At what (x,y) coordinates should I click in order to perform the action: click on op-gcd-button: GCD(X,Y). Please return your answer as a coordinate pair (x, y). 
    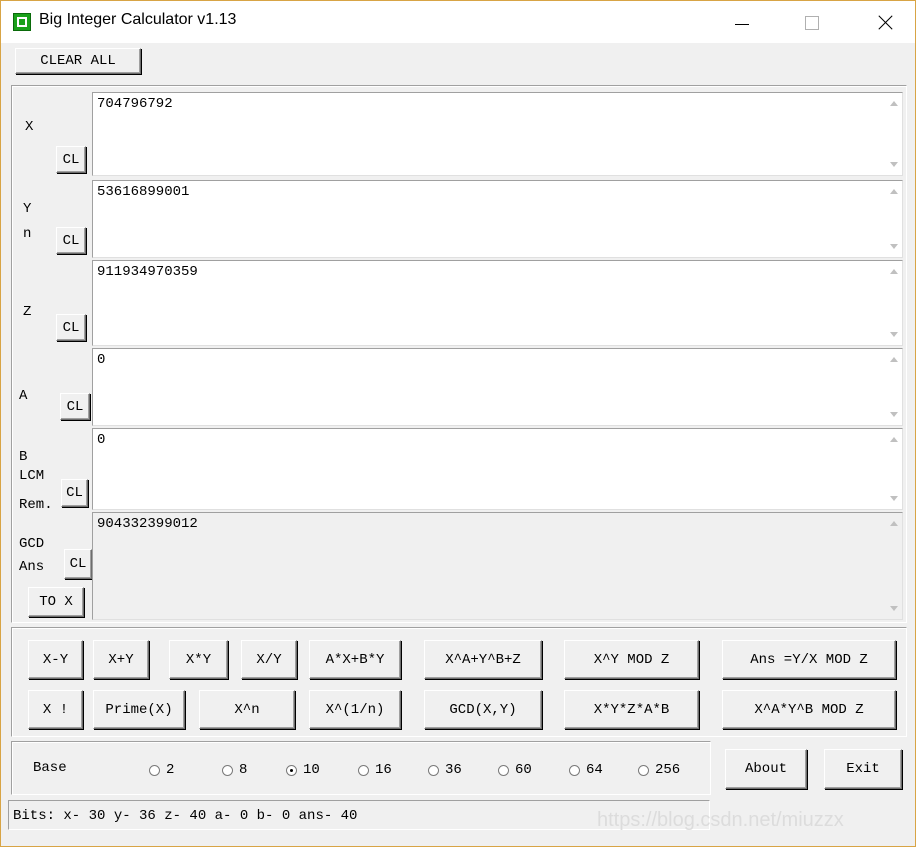
    Looking at the image, I should click on (483, 709).